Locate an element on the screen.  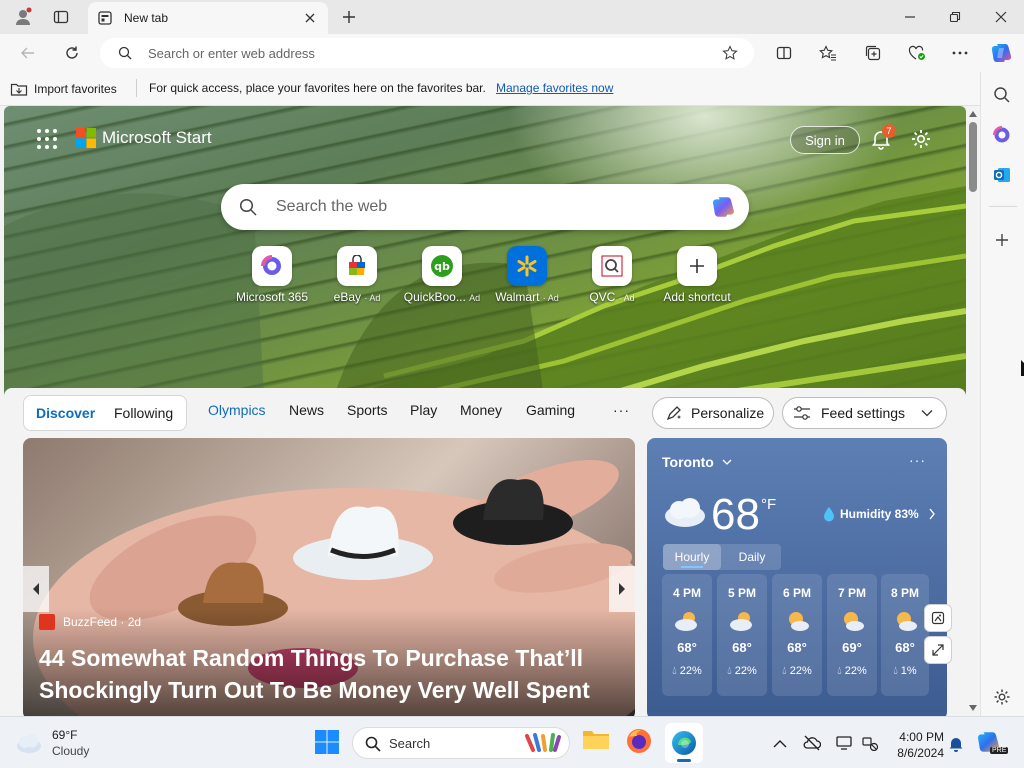
feedback-icon is located at coordinates (938, 618).